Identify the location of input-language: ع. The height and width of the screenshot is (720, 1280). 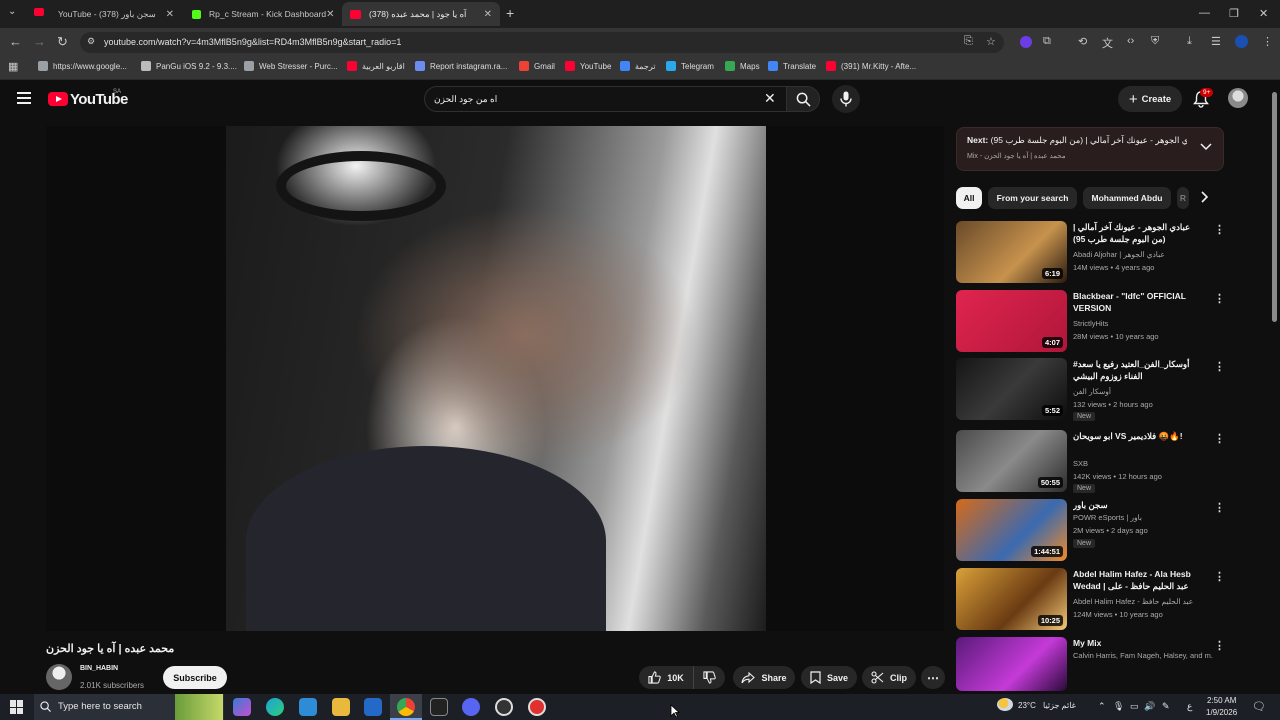
(1189, 706).